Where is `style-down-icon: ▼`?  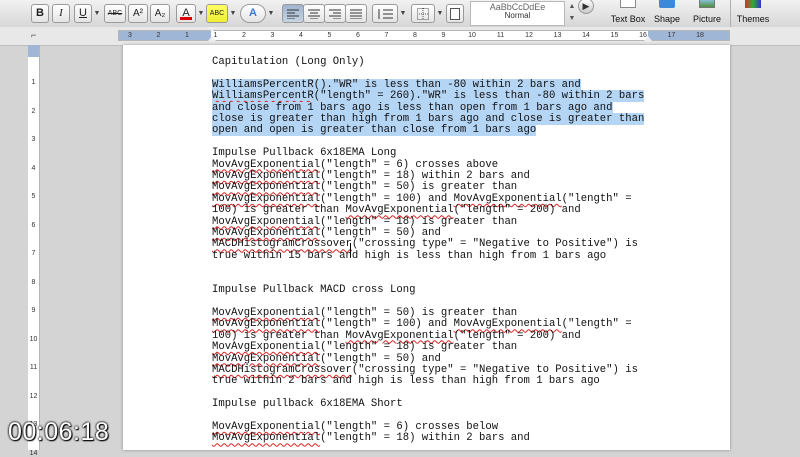 style-down-icon: ▼ is located at coordinates (572, 19).